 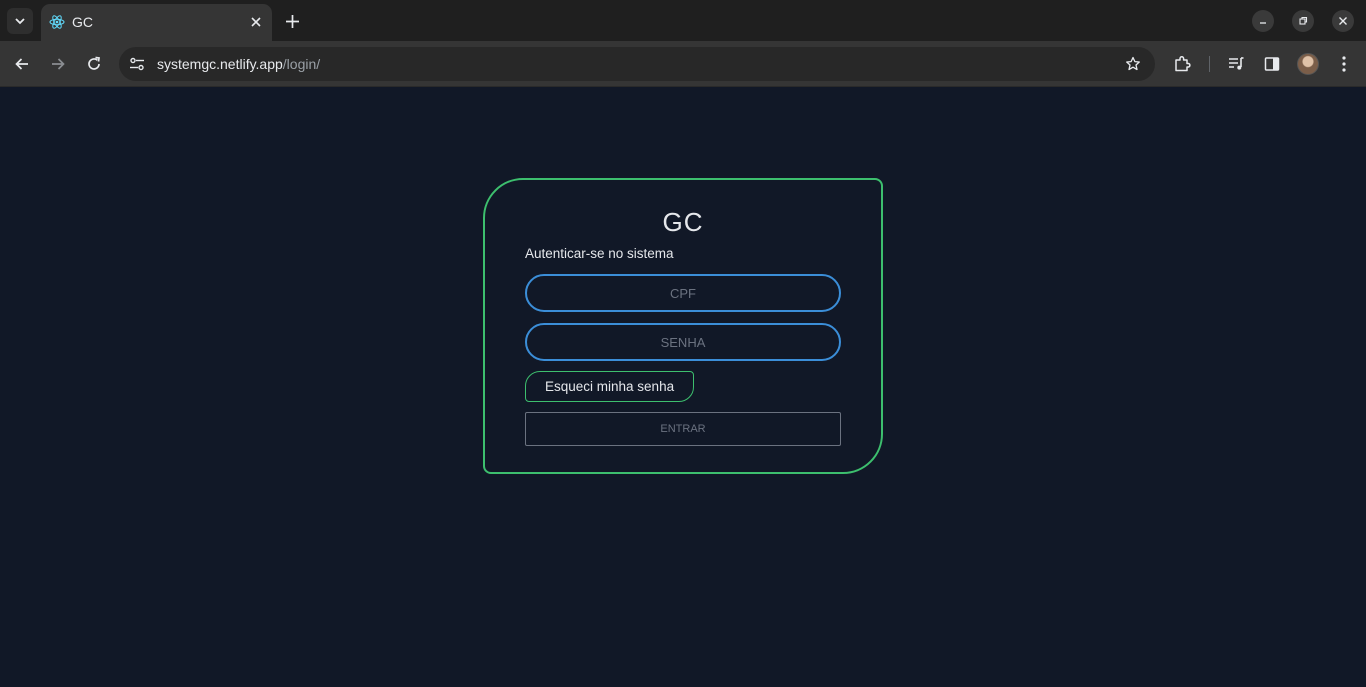 What do you see at coordinates (57, 22) in the screenshot?
I see `react-logo-icon` at bounding box center [57, 22].